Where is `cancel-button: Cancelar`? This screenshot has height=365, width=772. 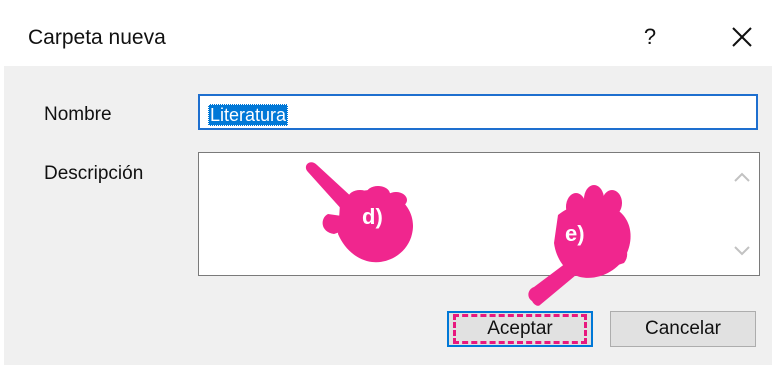 cancel-button: Cancelar is located at coordinates (683, 329).